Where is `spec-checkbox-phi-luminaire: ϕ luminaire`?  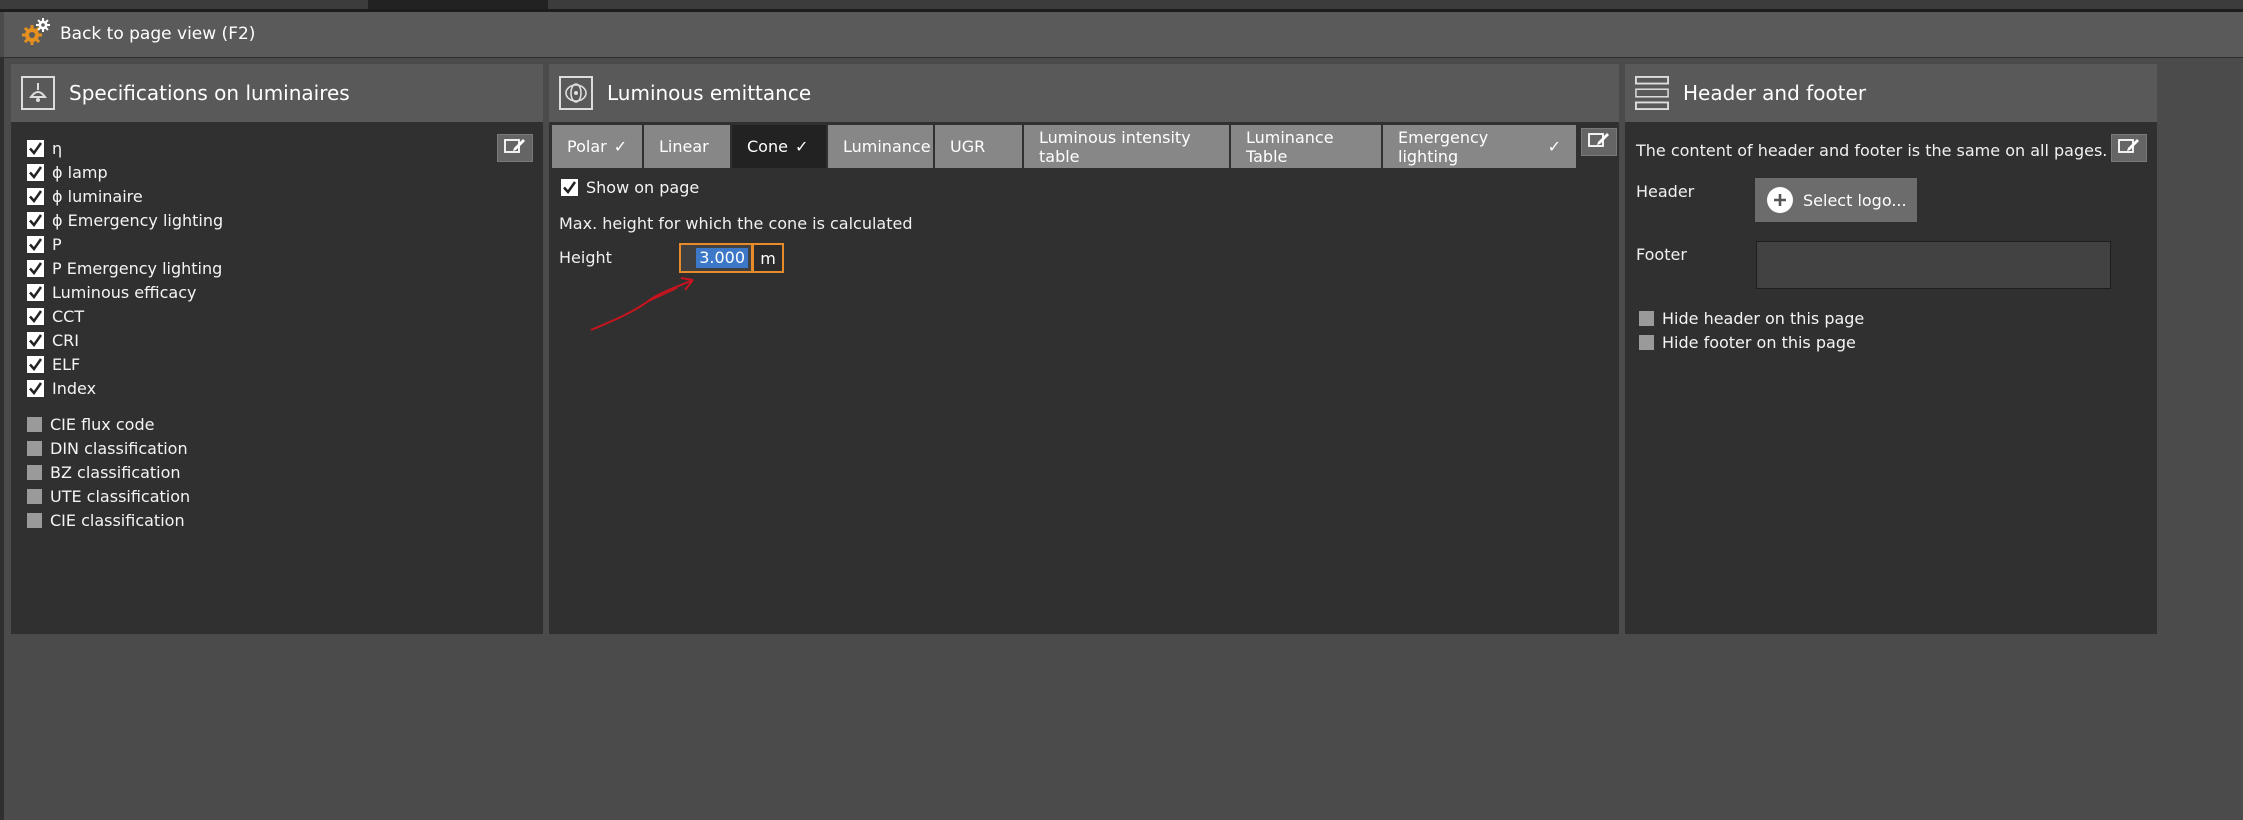
spec-checkbox-phi-luminaire: ϕ luminaire is located at coordinates (85, 196).